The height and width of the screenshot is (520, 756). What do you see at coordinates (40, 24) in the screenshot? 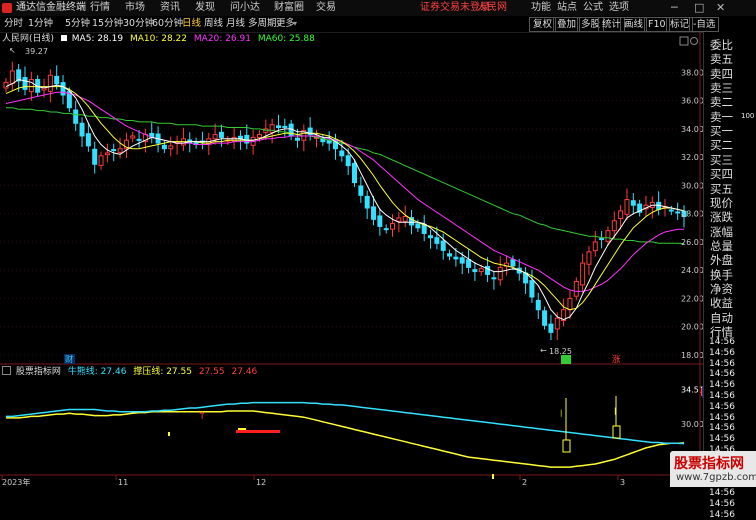
I see `period-1min: 1分钟` at bounding box center [40, 24].